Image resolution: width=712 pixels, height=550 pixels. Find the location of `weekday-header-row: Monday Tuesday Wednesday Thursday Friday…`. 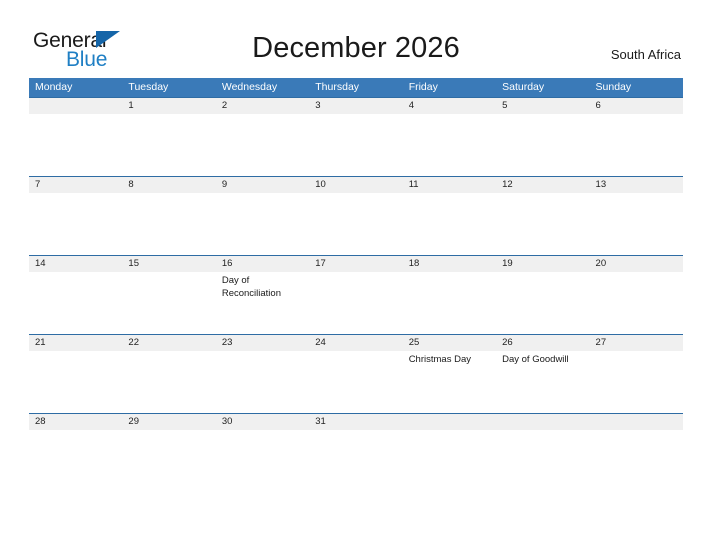

weekday-header-row: Monday Tuesday Wednesday Thursday Friday… is located at coordinates (356, 87).